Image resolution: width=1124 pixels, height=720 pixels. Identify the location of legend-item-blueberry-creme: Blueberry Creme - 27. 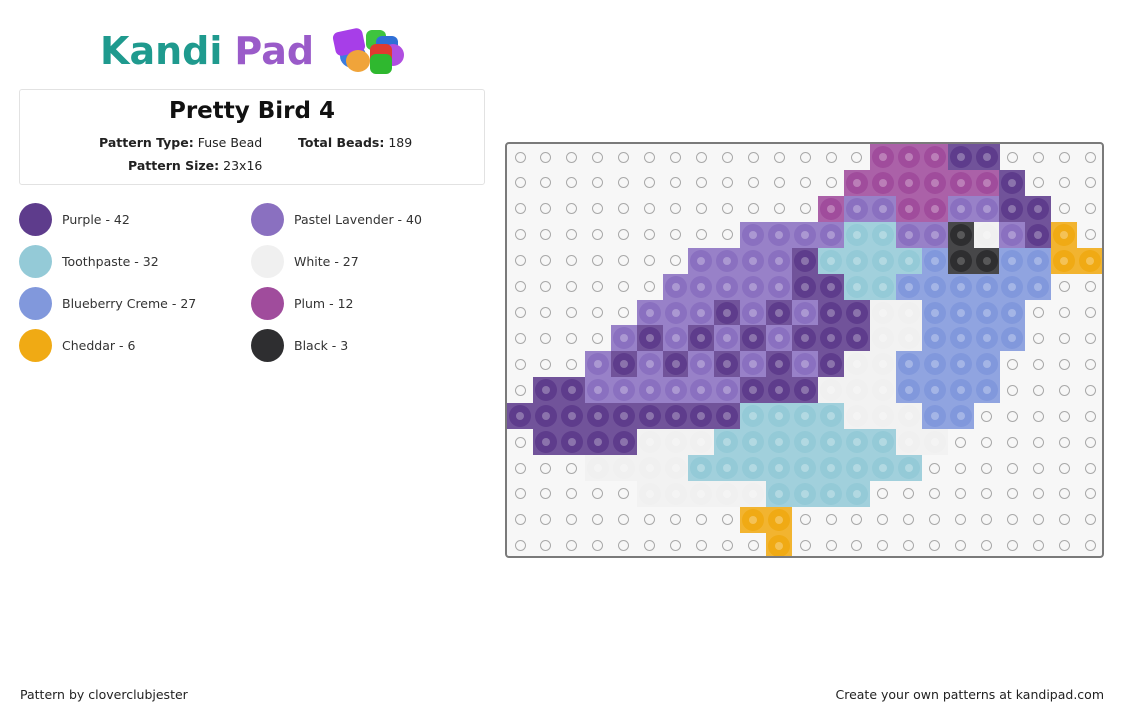
(107, 303).